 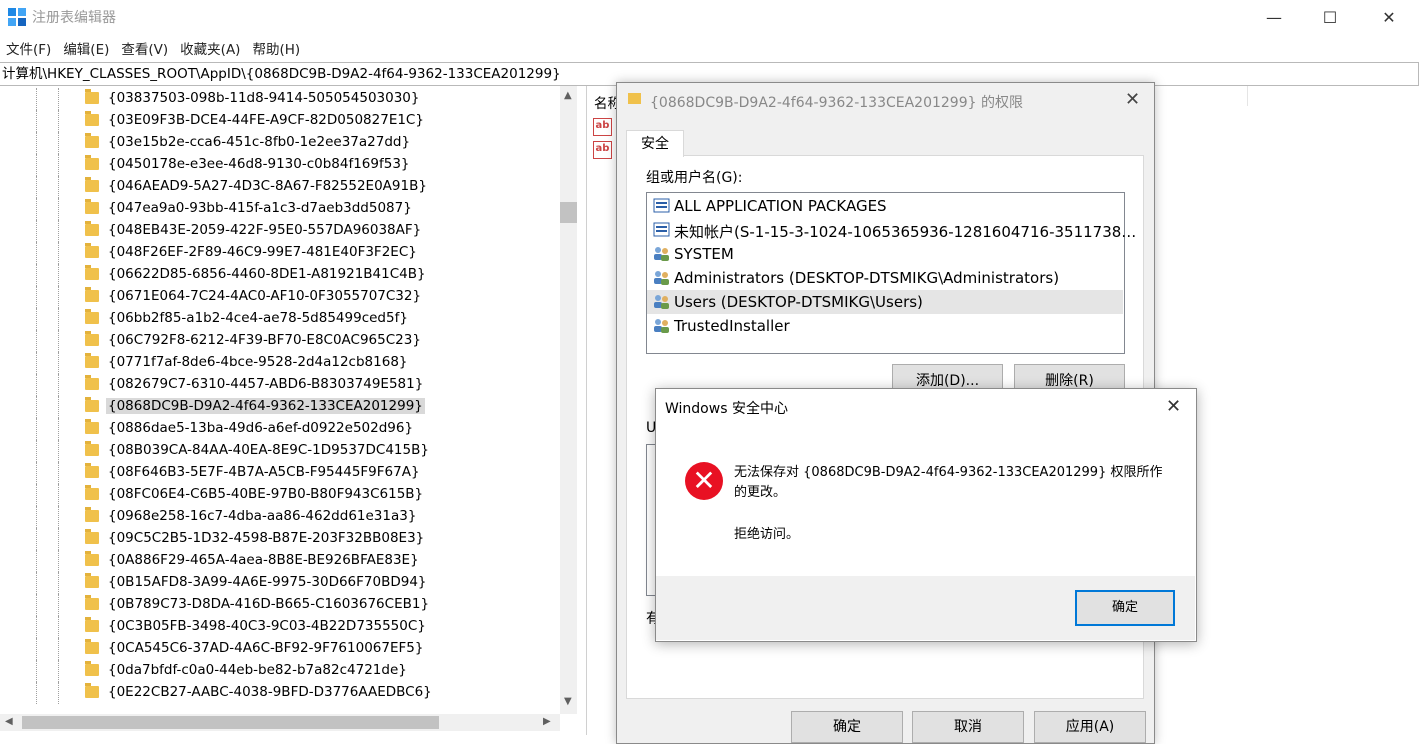 What do you see at coordinates (262, 516) in the screenshot?
I see `tree-item-label: {0968e258-16c7-4dba-aa86-462dd61e31a3}` at bounding box center [262, 516].